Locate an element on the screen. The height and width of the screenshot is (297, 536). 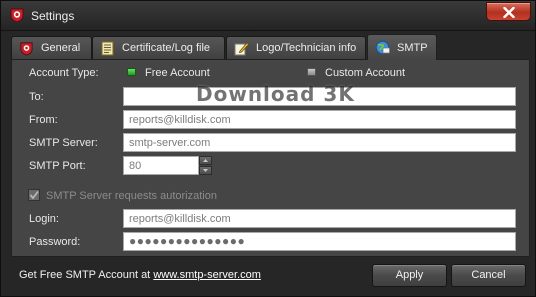
tab-smtp-label: SMTP is located at coordinates (412, 48).